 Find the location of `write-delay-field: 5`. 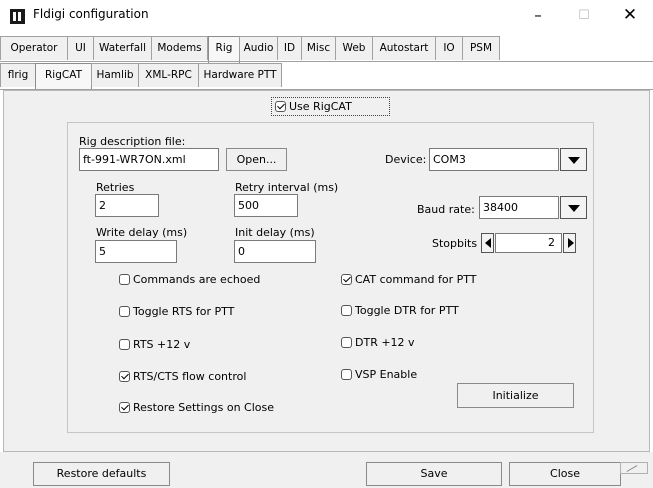

write-delay-field: 5 is located at coordinates (136, 251).